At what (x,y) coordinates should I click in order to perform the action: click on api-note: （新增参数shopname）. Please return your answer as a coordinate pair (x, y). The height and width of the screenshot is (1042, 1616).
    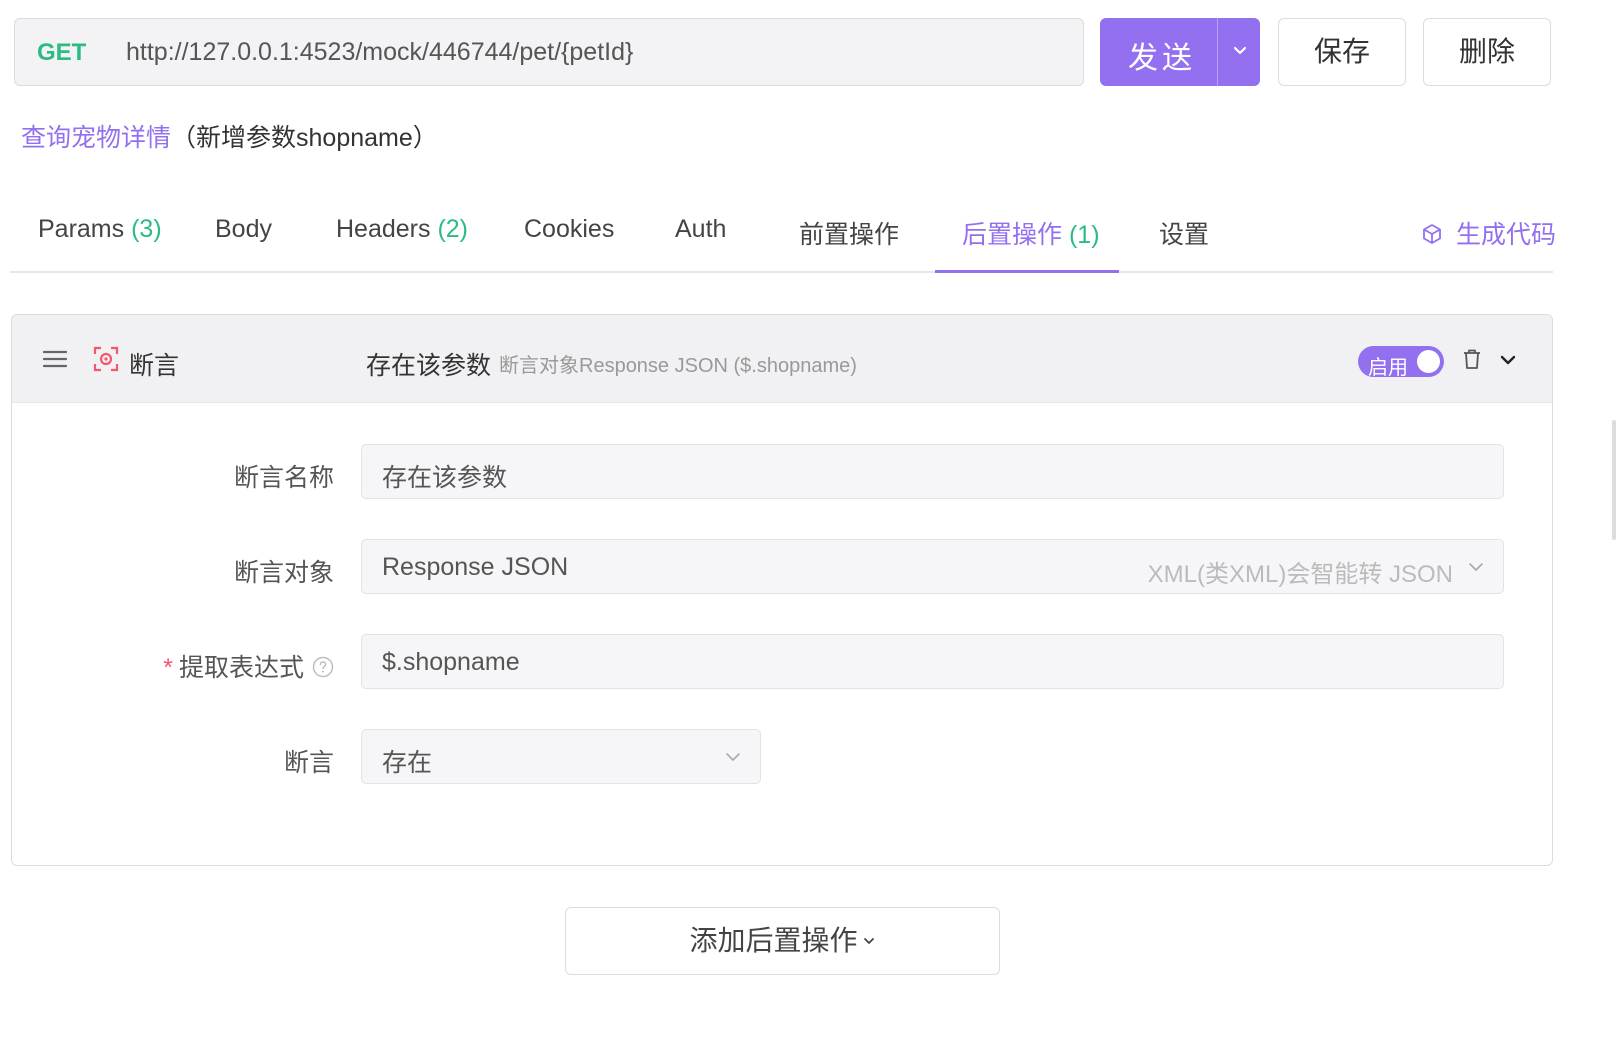
    Looking at the image, I should click on (304, 138).